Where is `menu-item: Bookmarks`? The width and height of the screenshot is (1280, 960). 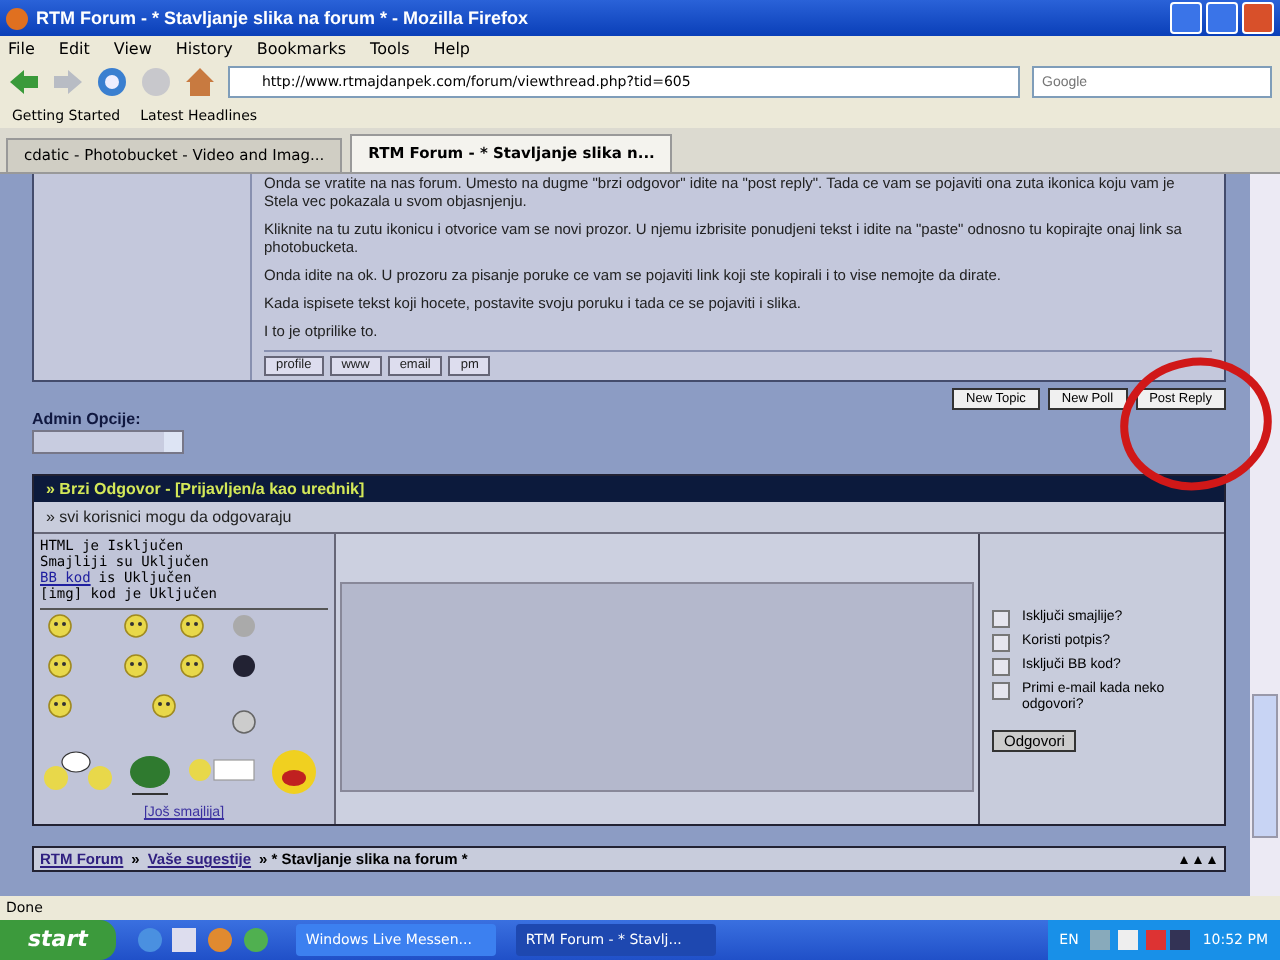
menu-item: Bookmarks is located at coordinates (301, 48).